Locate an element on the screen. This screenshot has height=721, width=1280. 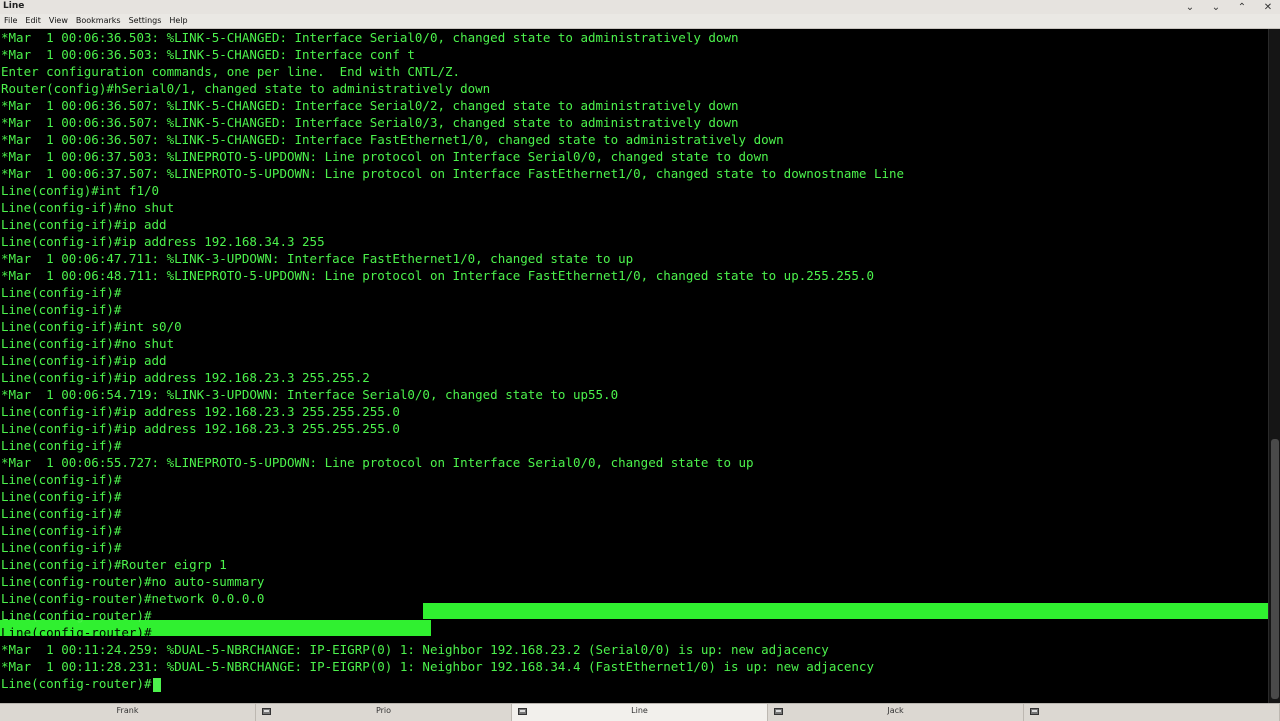
terminal-line: Line(config-router)#network 0.0.0.0 is located at coordinates (133, 598).